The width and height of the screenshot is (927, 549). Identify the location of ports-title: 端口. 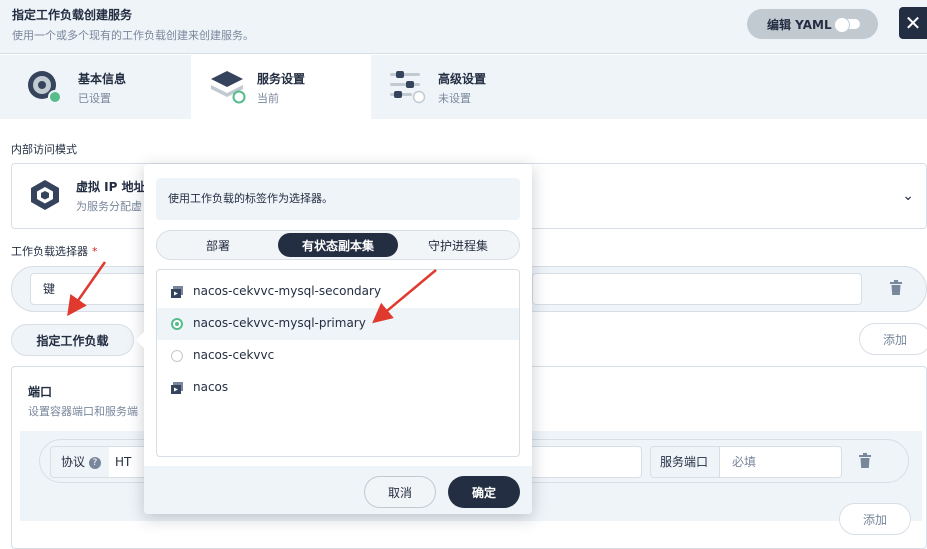
(40, 392).